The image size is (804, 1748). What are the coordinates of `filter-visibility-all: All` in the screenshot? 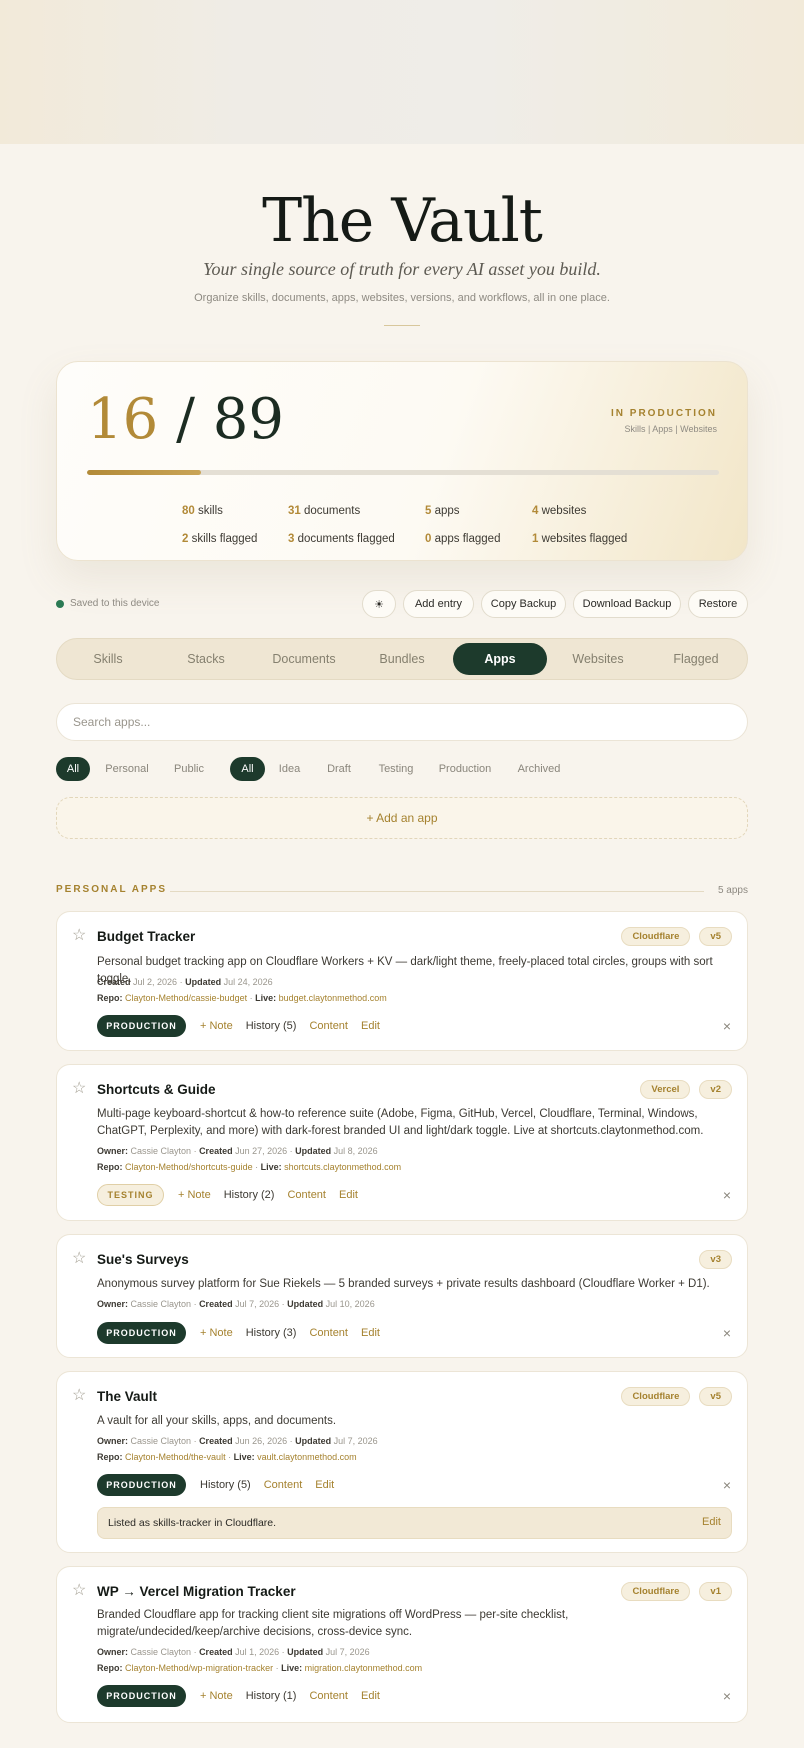 It's located at (73, 769).